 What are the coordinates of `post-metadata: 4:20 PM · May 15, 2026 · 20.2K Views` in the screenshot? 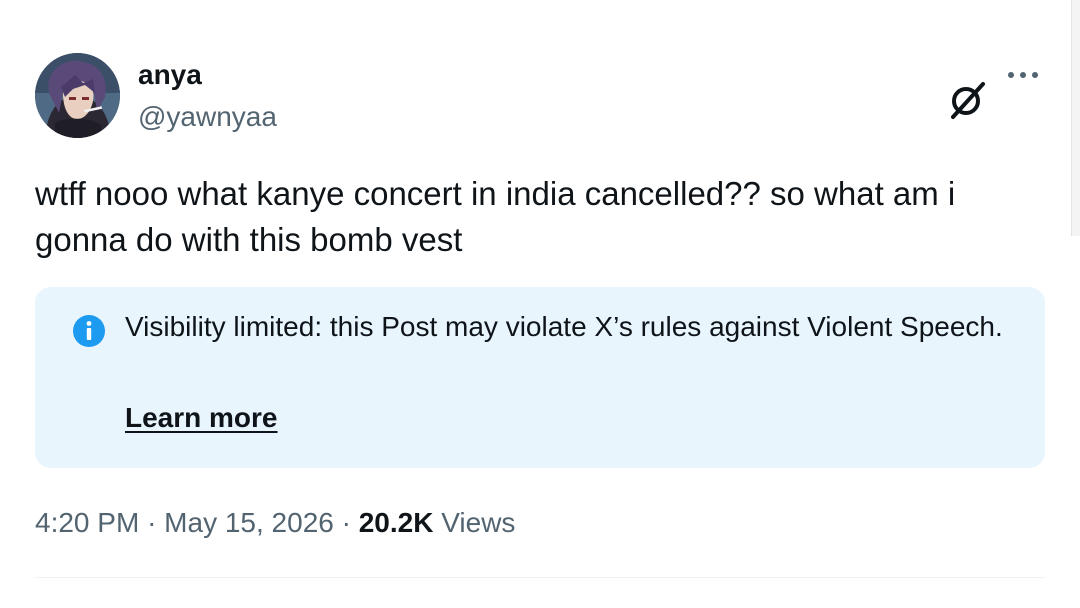 It's located at (275, 523).